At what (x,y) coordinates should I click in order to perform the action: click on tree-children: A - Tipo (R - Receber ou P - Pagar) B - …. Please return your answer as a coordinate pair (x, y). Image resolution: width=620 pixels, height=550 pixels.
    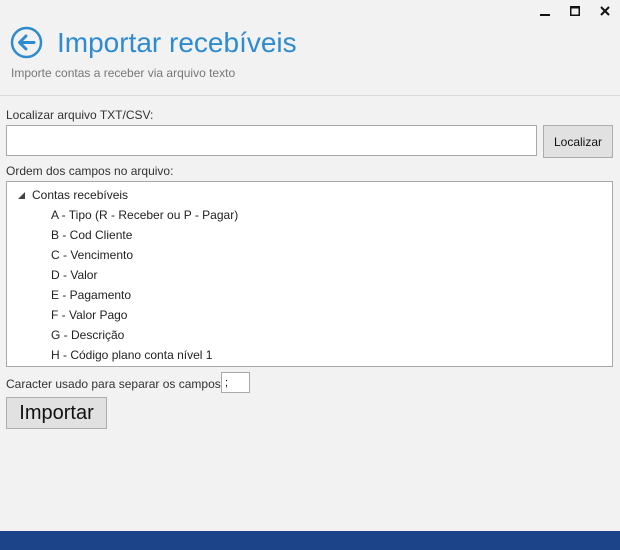
    Looking at the image, I should click on (144, 287).